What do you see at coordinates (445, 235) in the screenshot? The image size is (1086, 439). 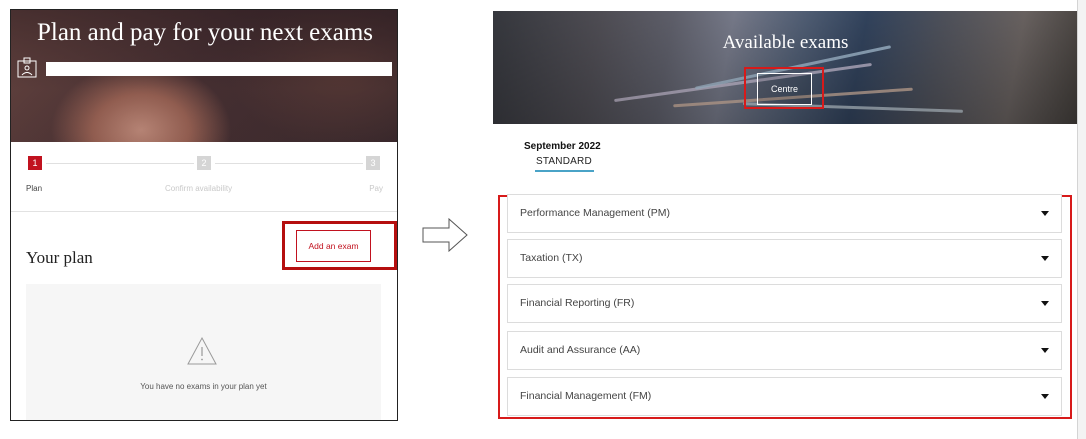 I see `right-arrow-icon` at bounding box center [445, 235].